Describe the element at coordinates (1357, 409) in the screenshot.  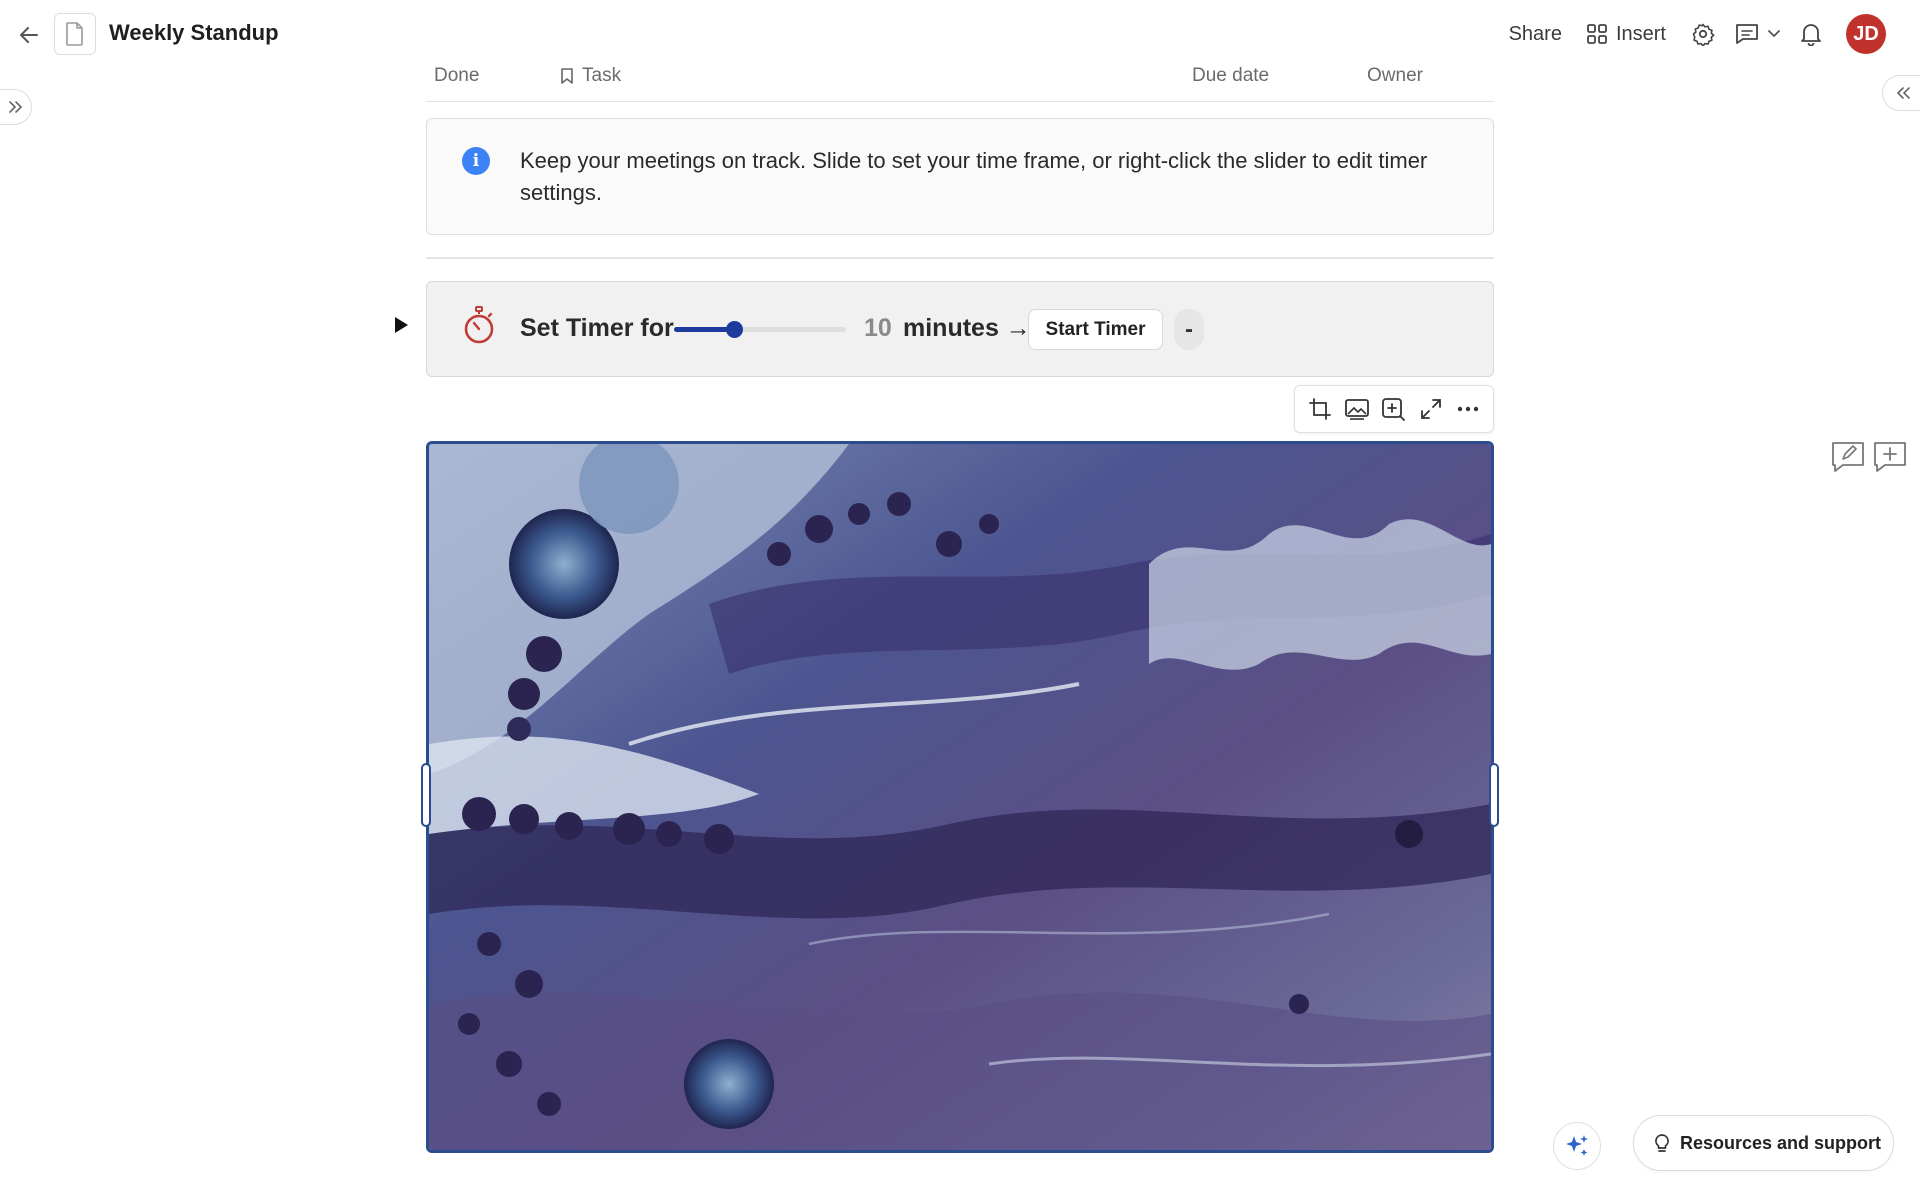
I see `replace-image-icon` at that location.